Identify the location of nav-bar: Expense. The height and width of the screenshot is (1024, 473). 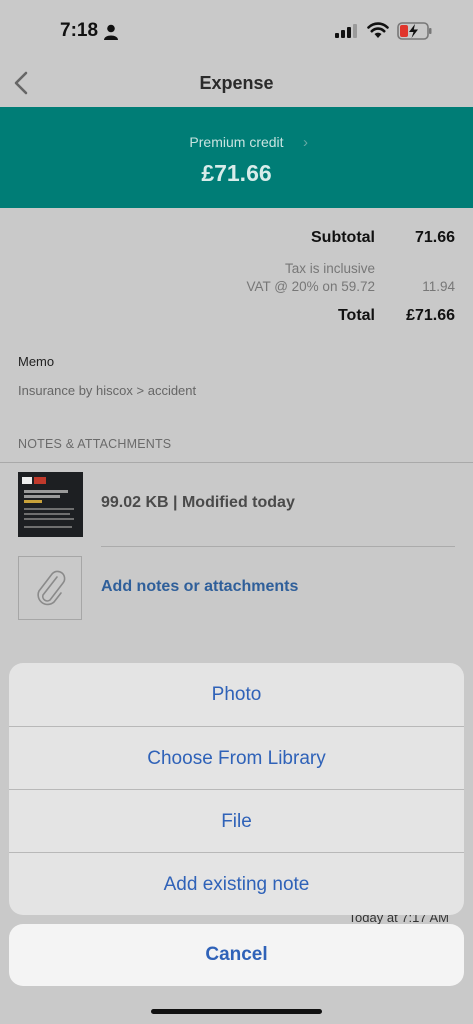
(236, 83).